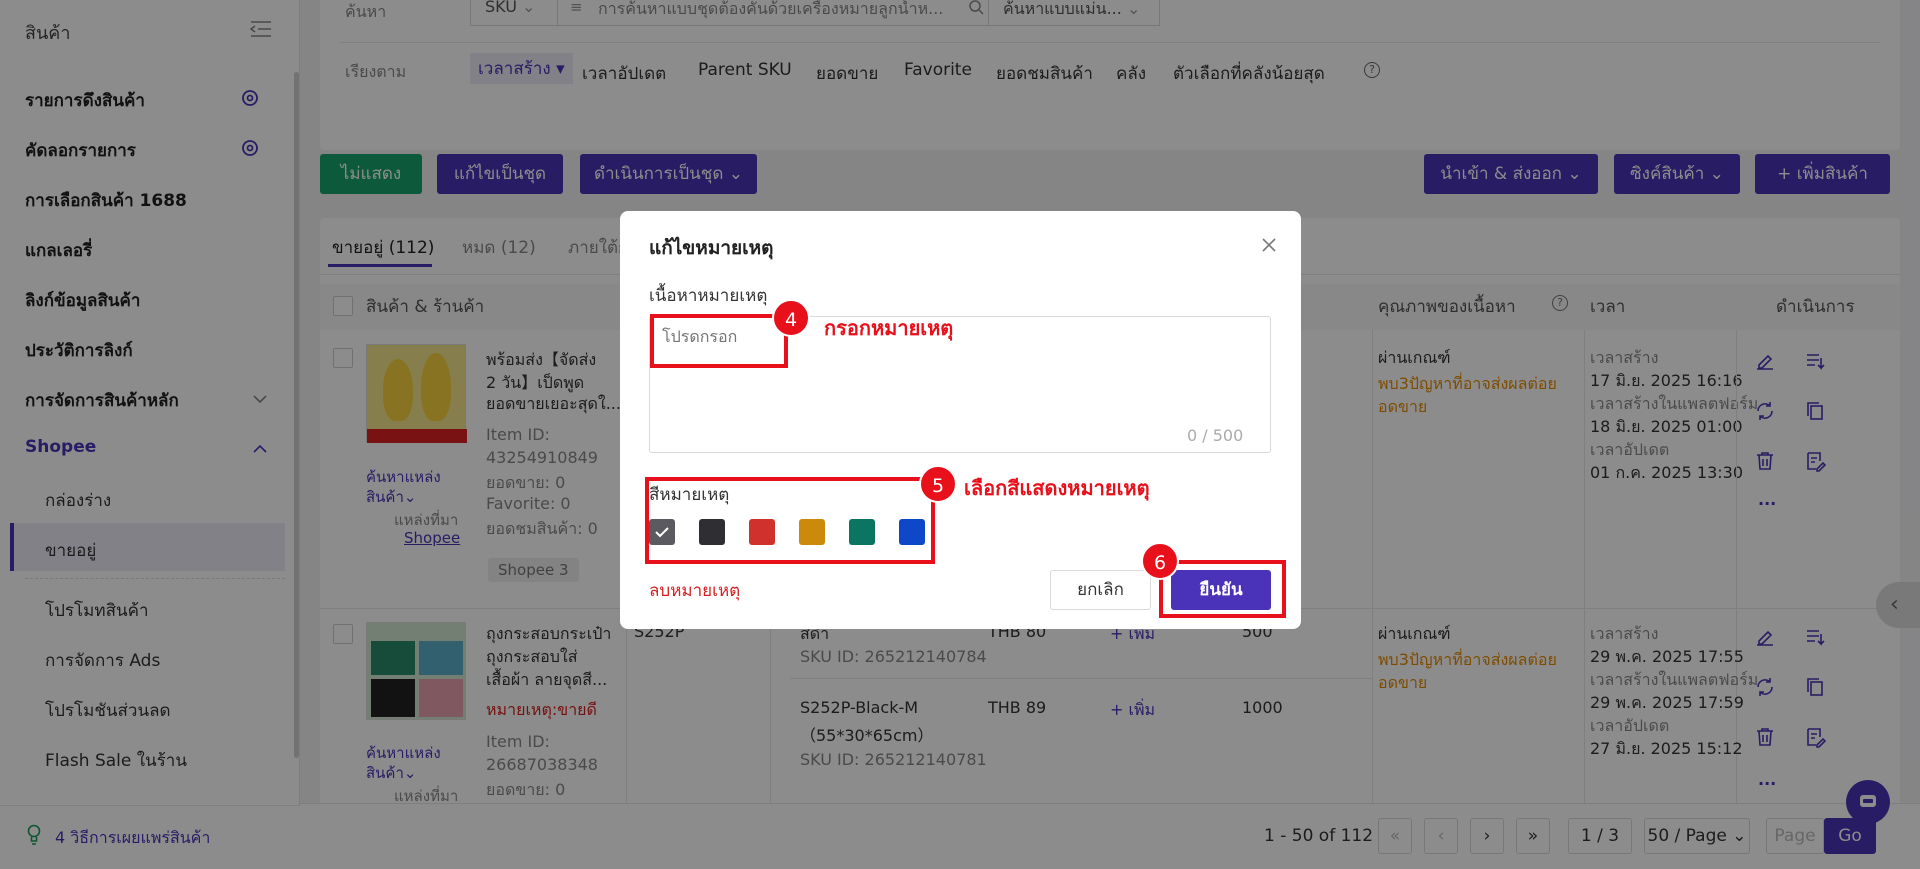 Image resolution: width=1920 pixels, height=869 pixels. What do you see at coordinates (719, 341) in the screenshot?
I see `annotation-box-content` at bounding box center [719, 341].